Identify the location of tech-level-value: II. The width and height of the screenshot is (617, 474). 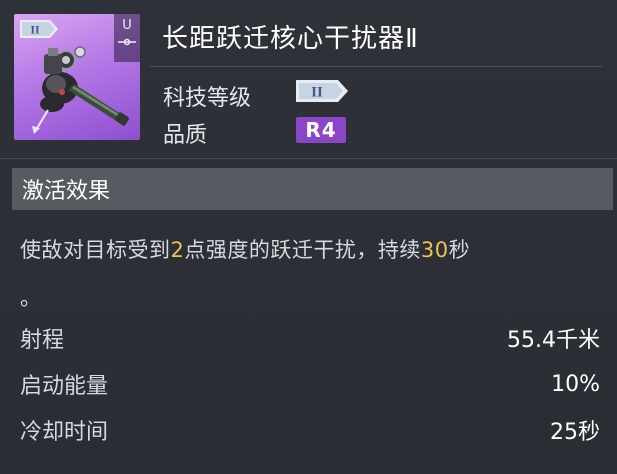
(317, 93).